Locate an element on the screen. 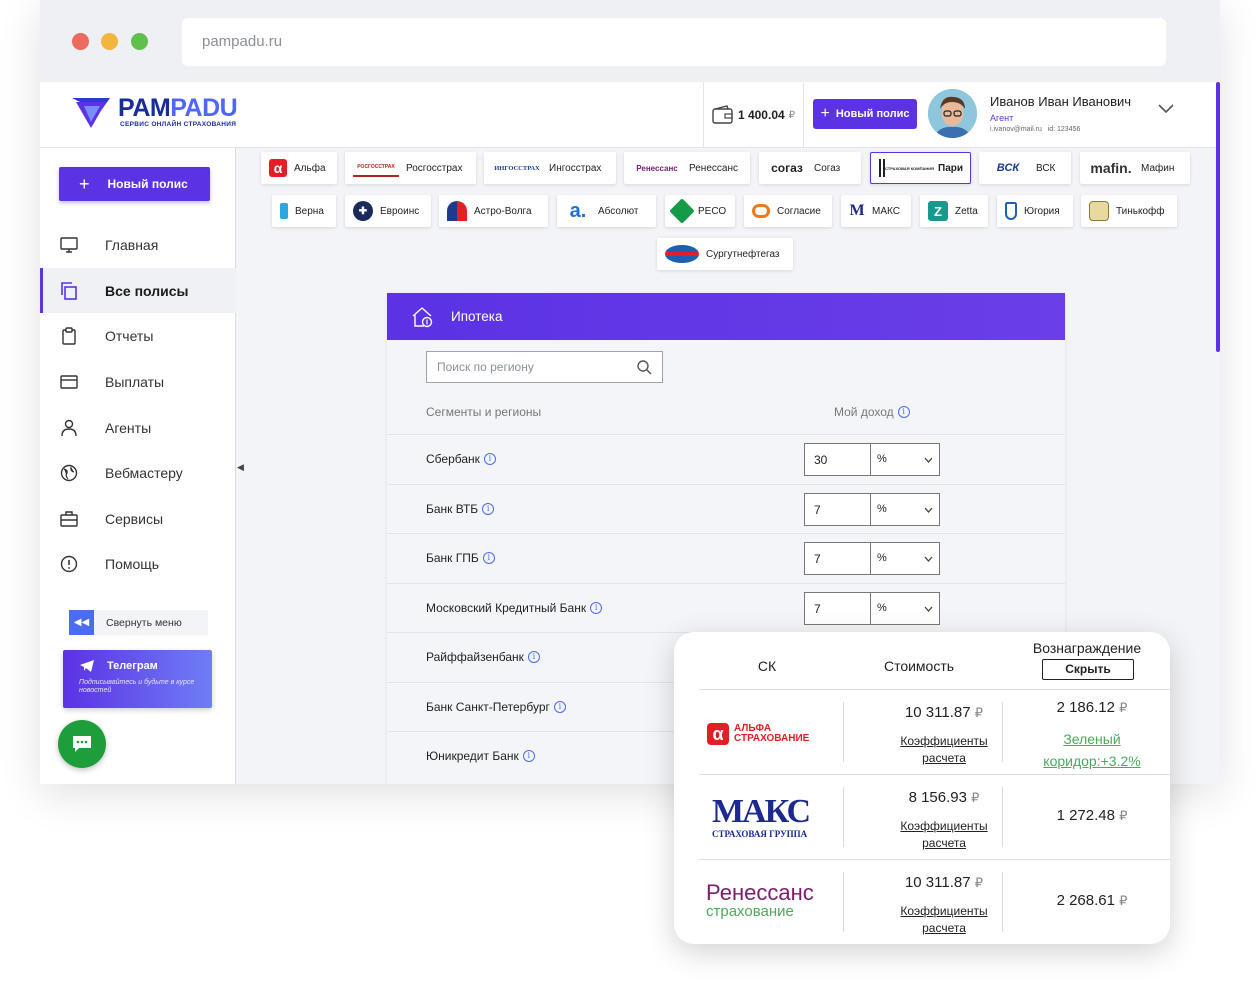 This screenshot has height=992, width=1260. insurer-astro-volga: Астро-Волга is located at coordinates (493, 211).